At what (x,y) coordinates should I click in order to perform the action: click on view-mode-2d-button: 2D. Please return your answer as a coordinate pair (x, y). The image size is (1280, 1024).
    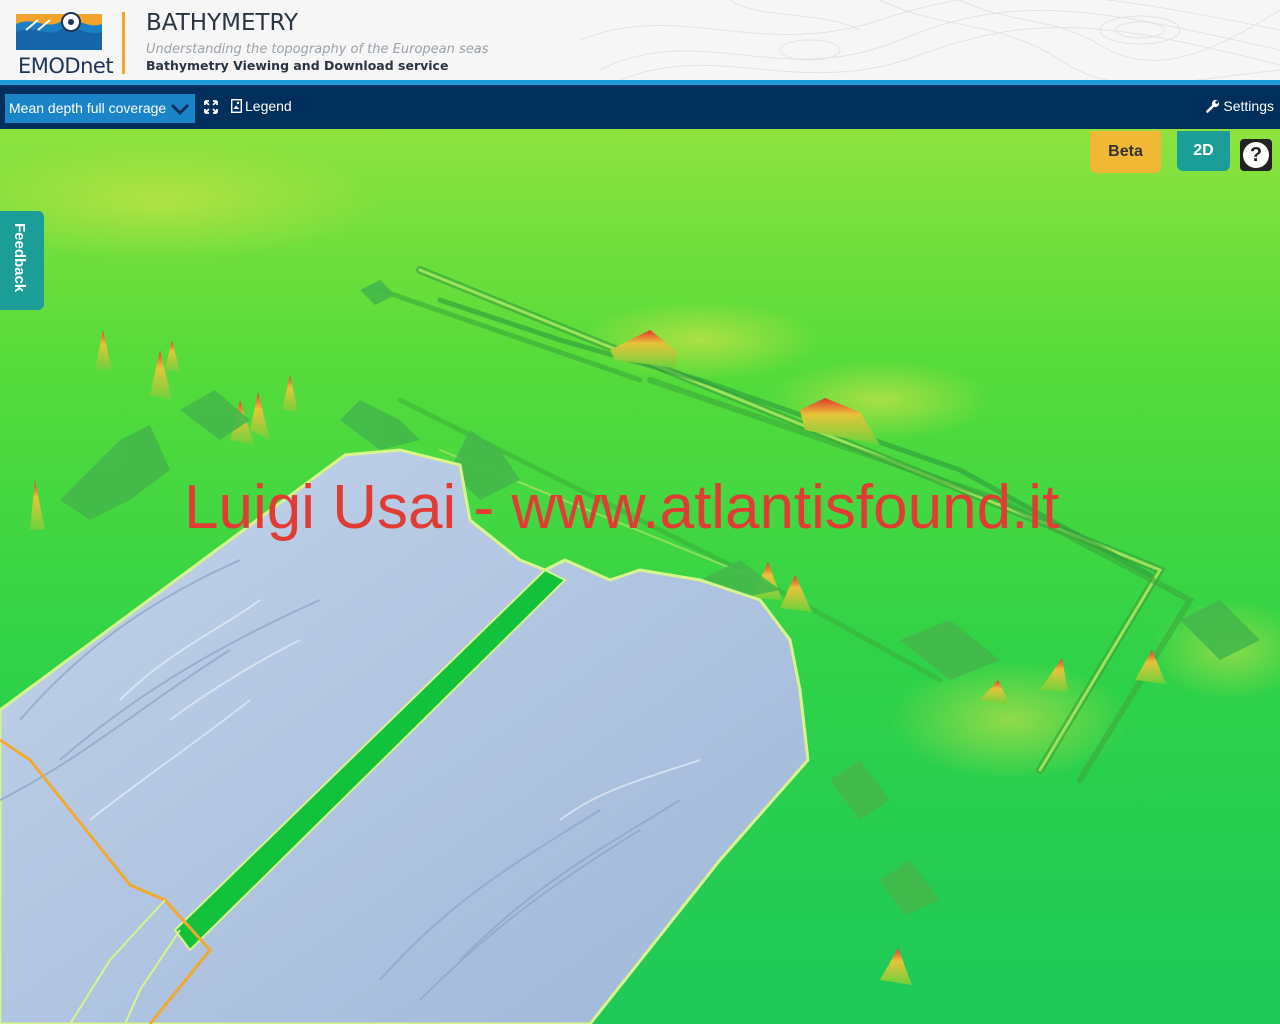
    Looking at the image, I should click on (1203, 151).